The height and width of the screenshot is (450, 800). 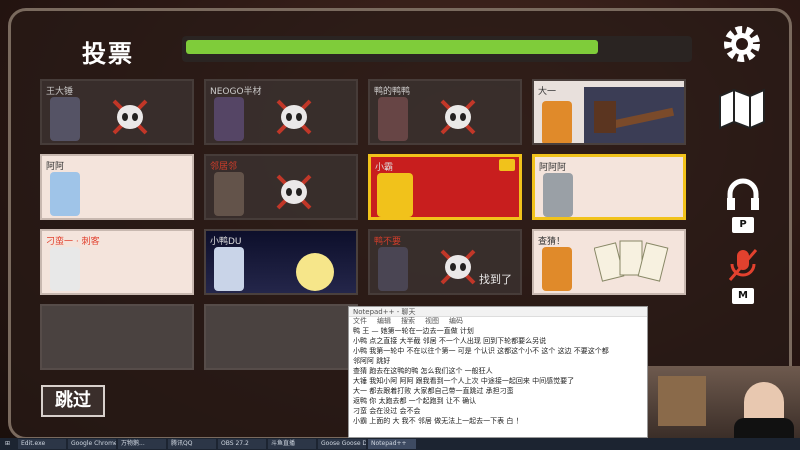 I want to click on player-name: 小霸, so click(x=384, y=168).